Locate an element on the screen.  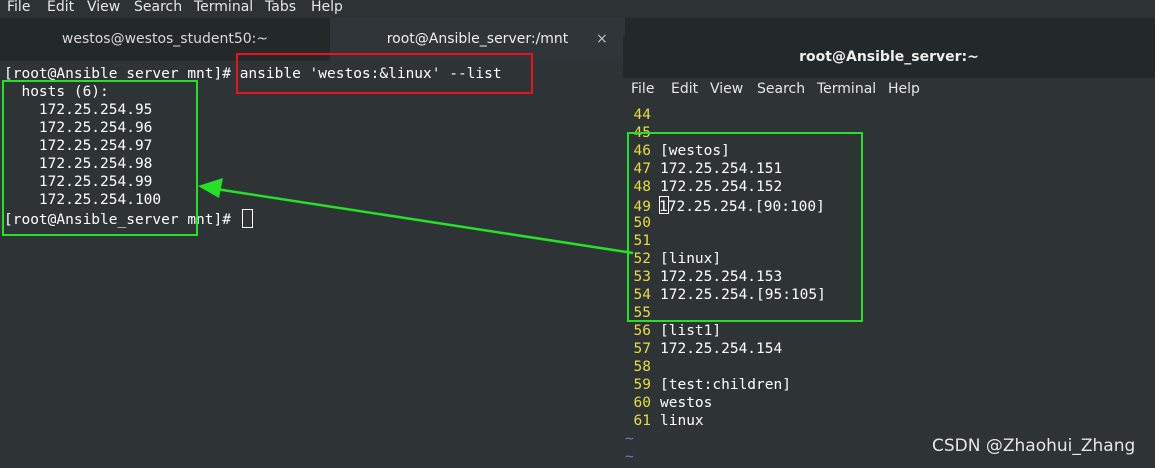
arrow-head is located at coordinates (210, 188).